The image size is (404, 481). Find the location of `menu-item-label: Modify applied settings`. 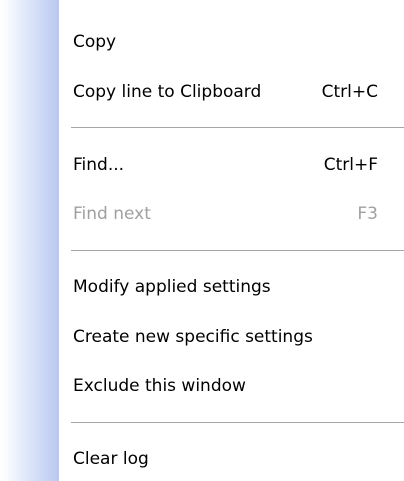

menu-item-label: Modify applied settings is located at coordinates (172, 287).